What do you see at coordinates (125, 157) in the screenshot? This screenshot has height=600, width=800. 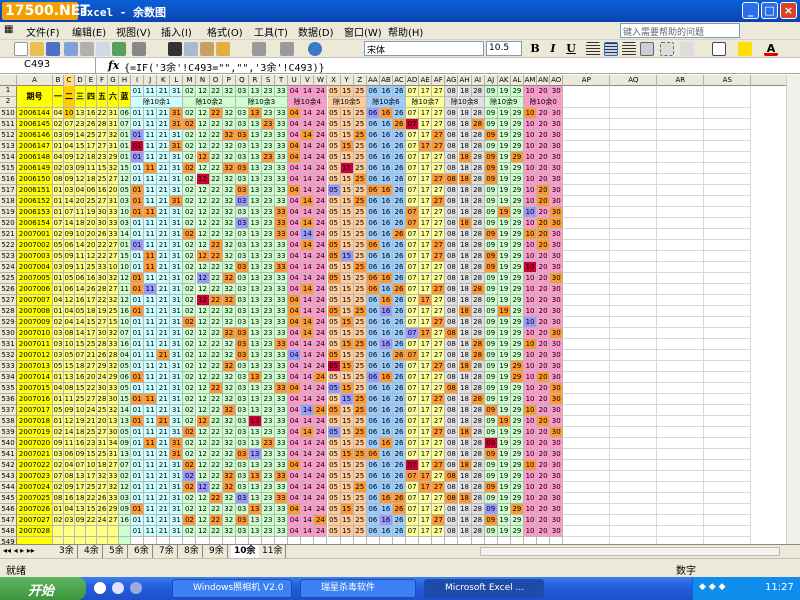 I see `blue-ball-cell: 01` at bounding box center [125, 157].